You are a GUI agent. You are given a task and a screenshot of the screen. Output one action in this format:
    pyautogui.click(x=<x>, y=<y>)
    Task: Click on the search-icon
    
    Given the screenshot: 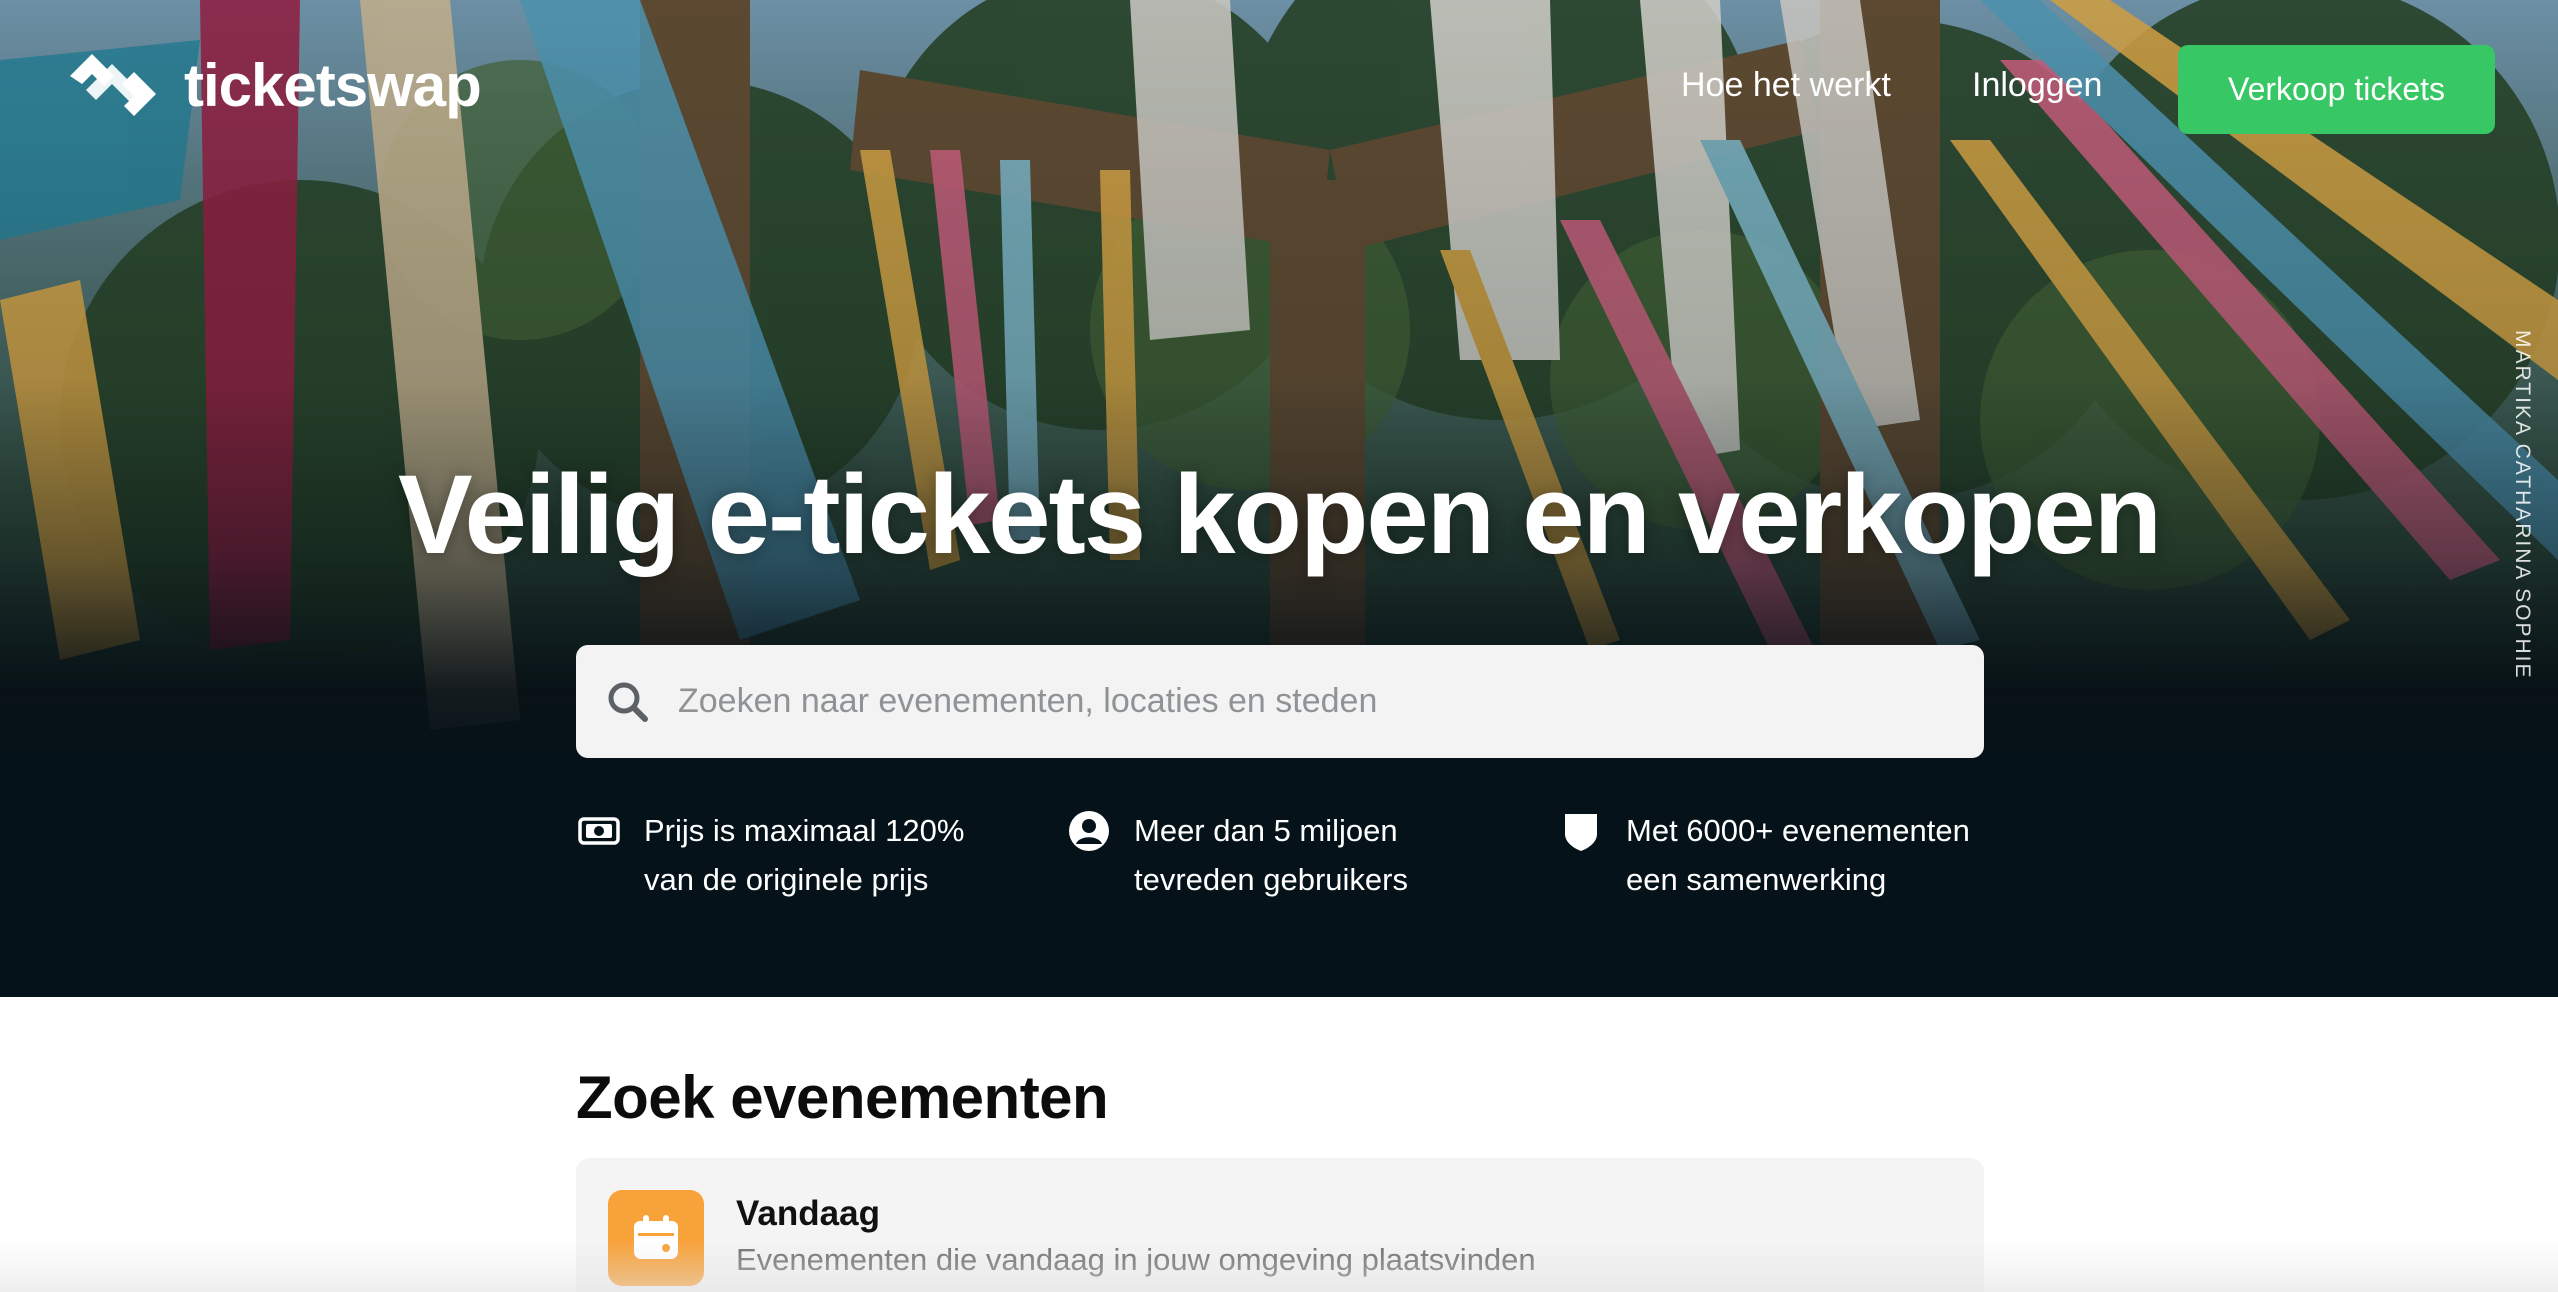 What is the action you would take?
    pyautogui.click(x=628, y=702)
    